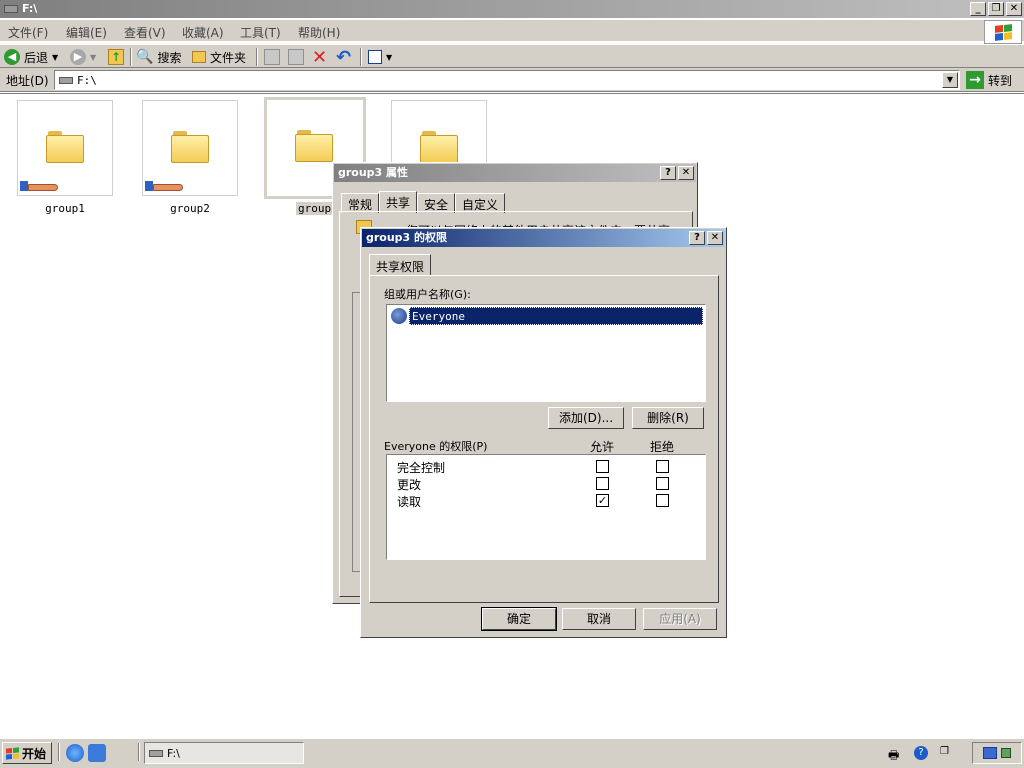  What do you see at coordinates (680, 619) in the screenshot?
I see `apply-button: 应用(A)` at bounding box center [680, 619].